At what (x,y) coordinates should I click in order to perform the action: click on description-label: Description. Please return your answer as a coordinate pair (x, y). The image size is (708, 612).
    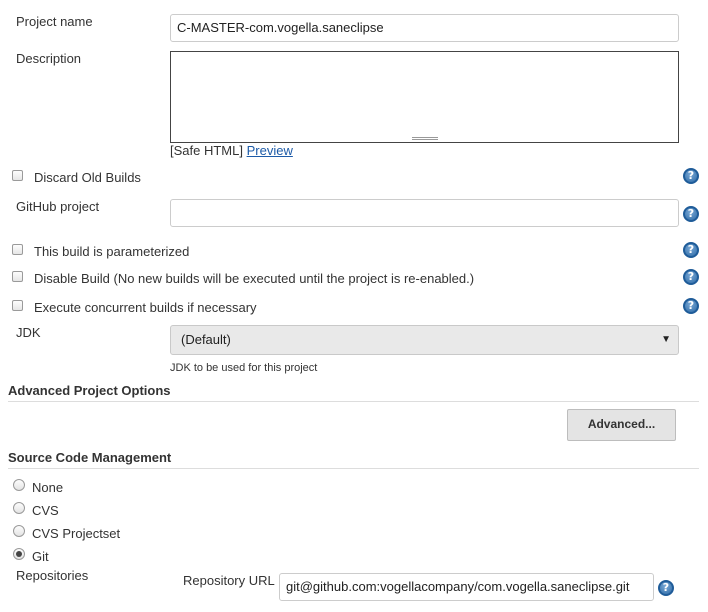
    Looking at the image, I should click on (49, 58).